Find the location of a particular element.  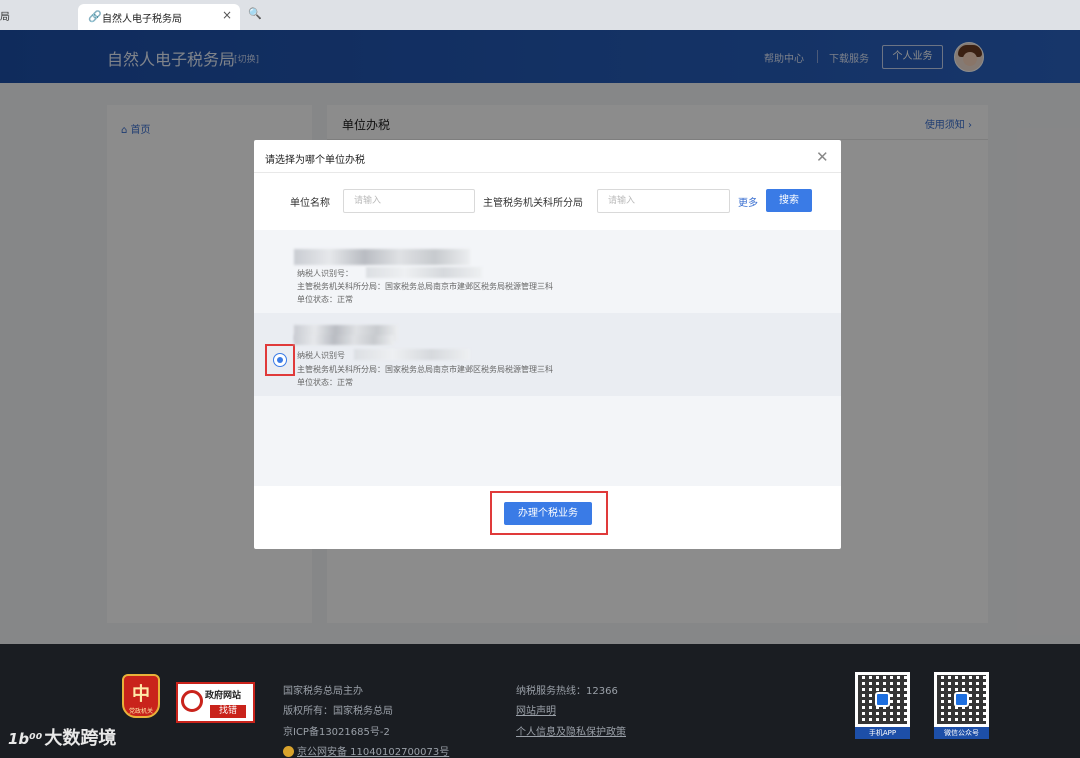

action-highlight-box: 办理个税业务 is located at coordinates (549, 513).